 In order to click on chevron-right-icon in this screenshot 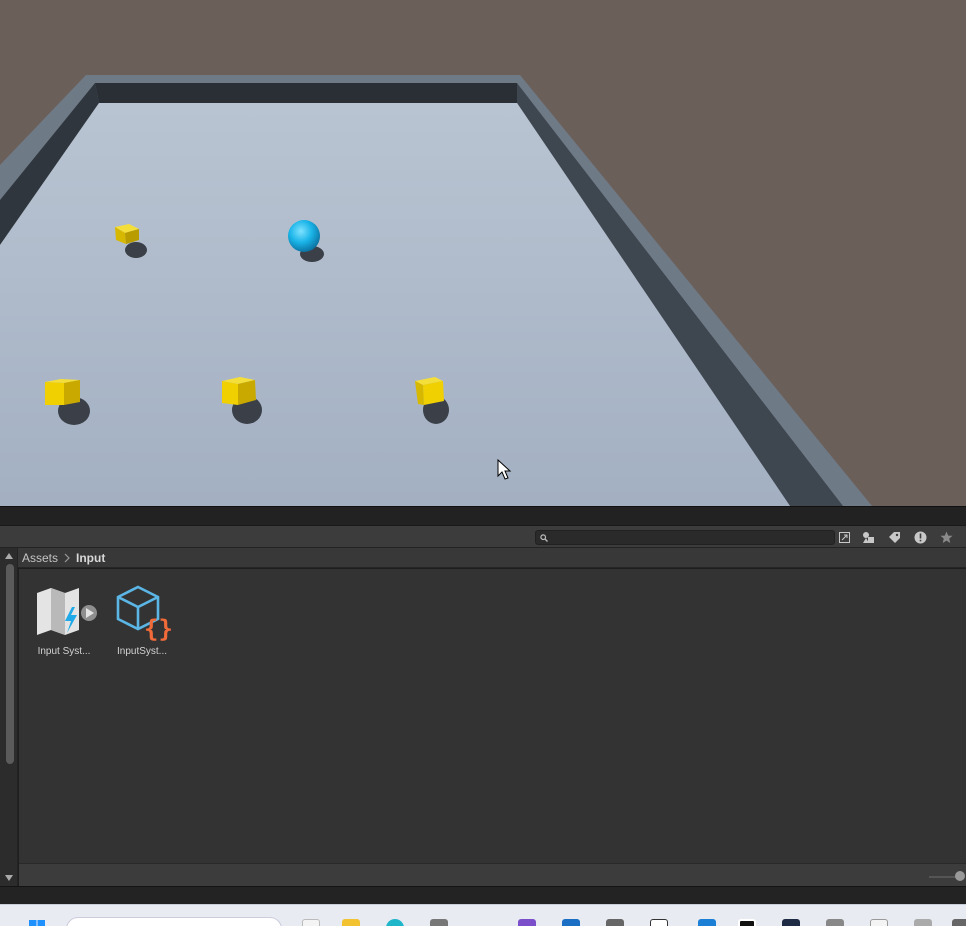, I will do `click(67, 557)`.